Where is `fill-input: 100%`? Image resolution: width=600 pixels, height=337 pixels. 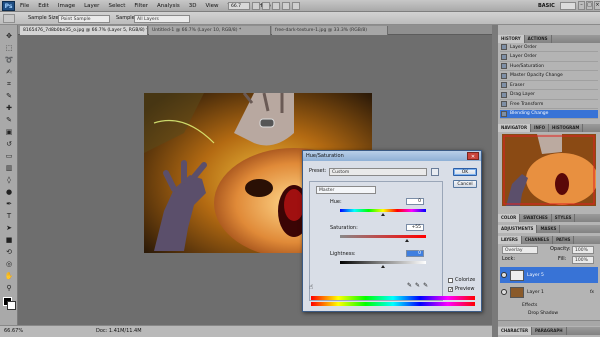 fill-input: 100% is located at coordinates (583, 260).